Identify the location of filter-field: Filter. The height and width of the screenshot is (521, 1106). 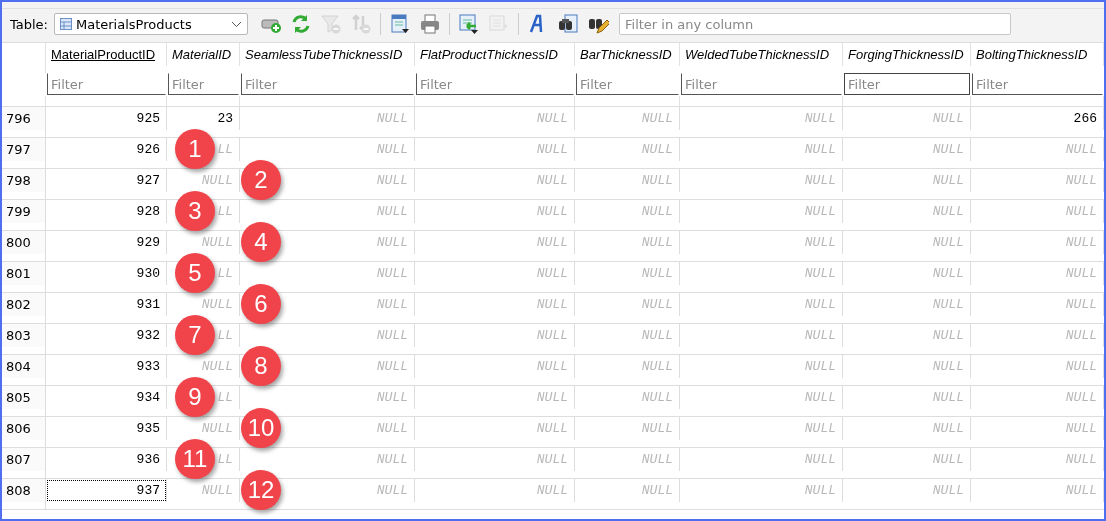
(907, 84).